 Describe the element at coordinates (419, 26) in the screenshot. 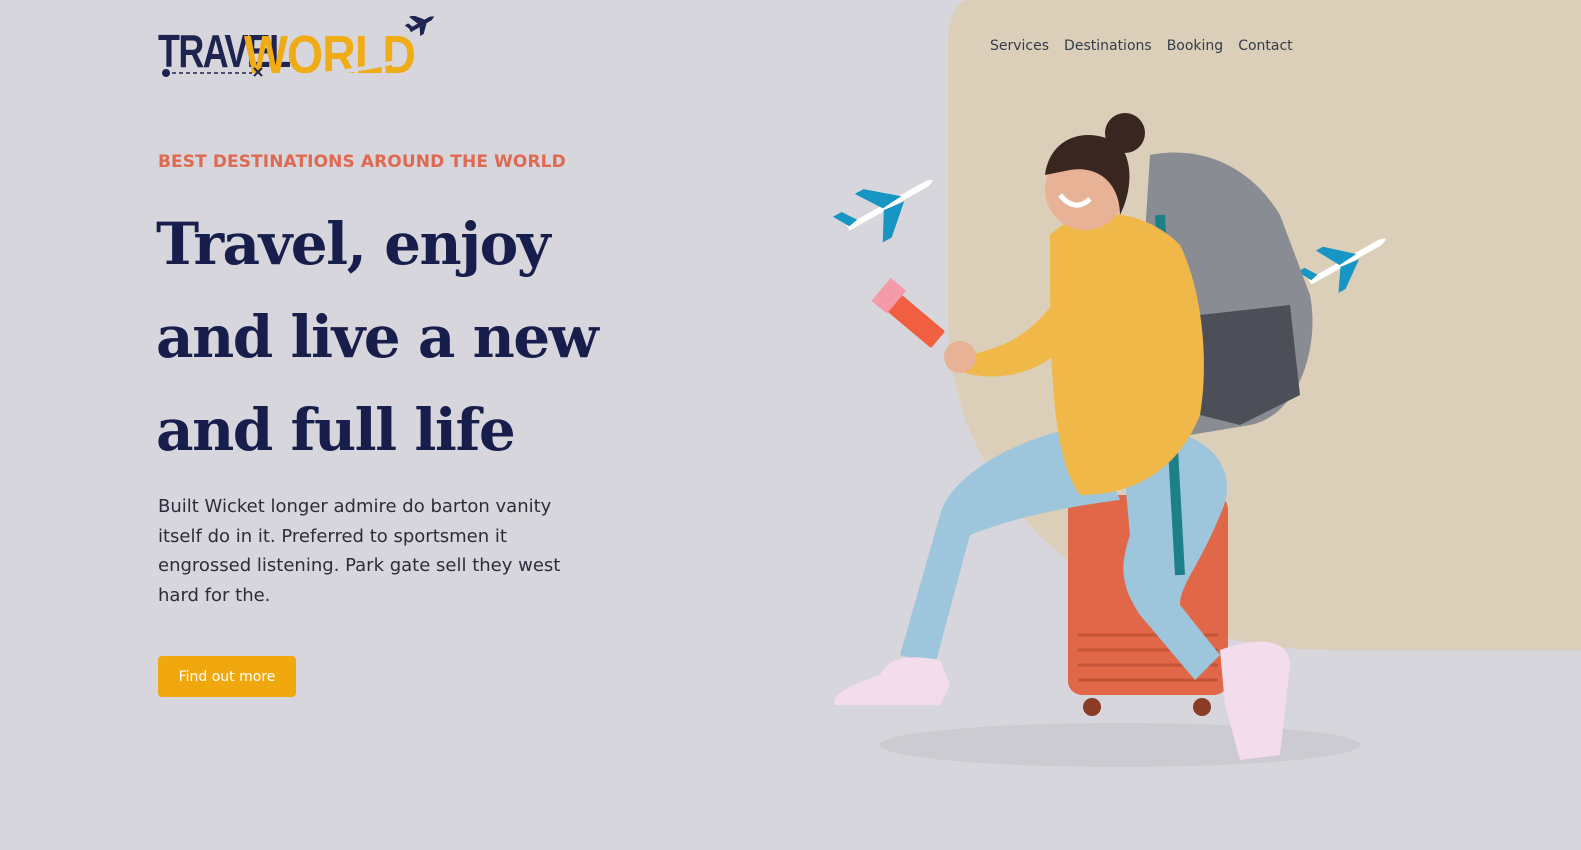

I see `logo-airplane-icon` at that location.